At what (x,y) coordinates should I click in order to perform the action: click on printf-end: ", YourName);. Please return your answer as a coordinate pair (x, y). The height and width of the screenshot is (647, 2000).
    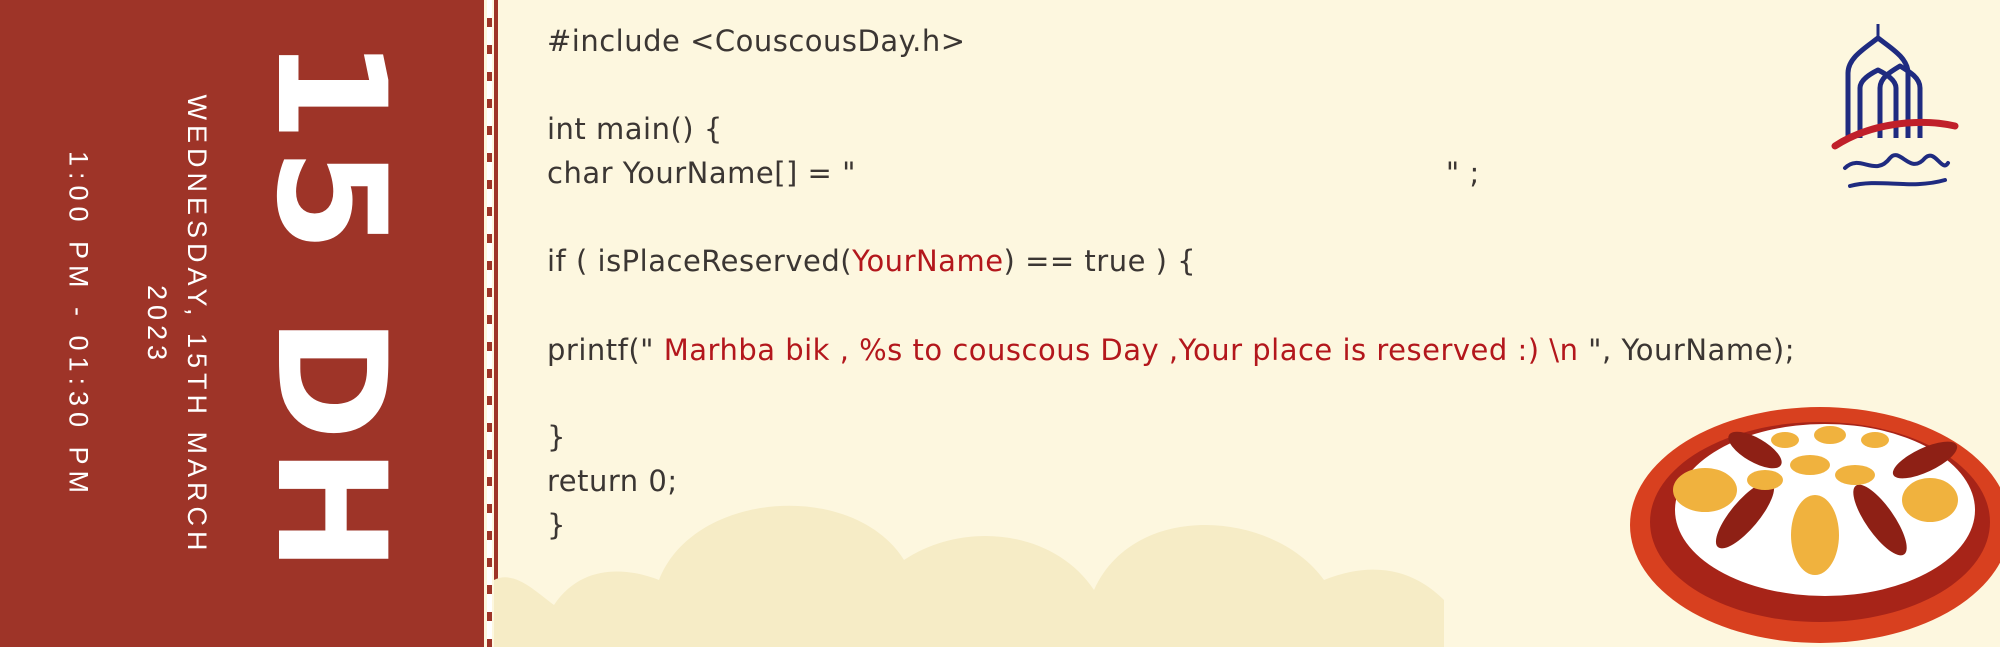
    Looking at the image, I should click on (1691, 350).